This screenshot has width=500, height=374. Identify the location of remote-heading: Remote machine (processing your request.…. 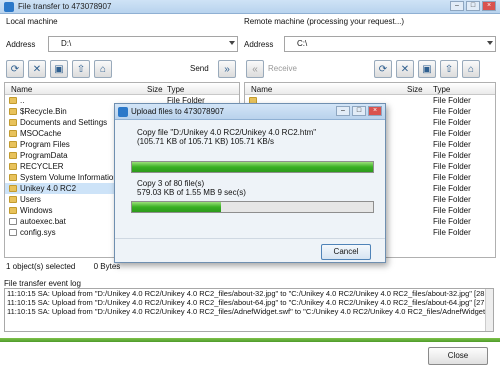
(324, 21).